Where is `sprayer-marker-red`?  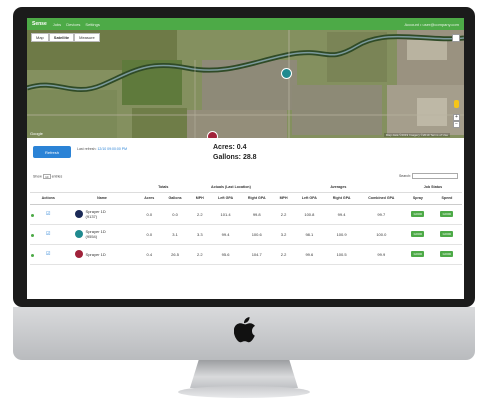
sprayer-marker-red is located at coordinates (212, 134).